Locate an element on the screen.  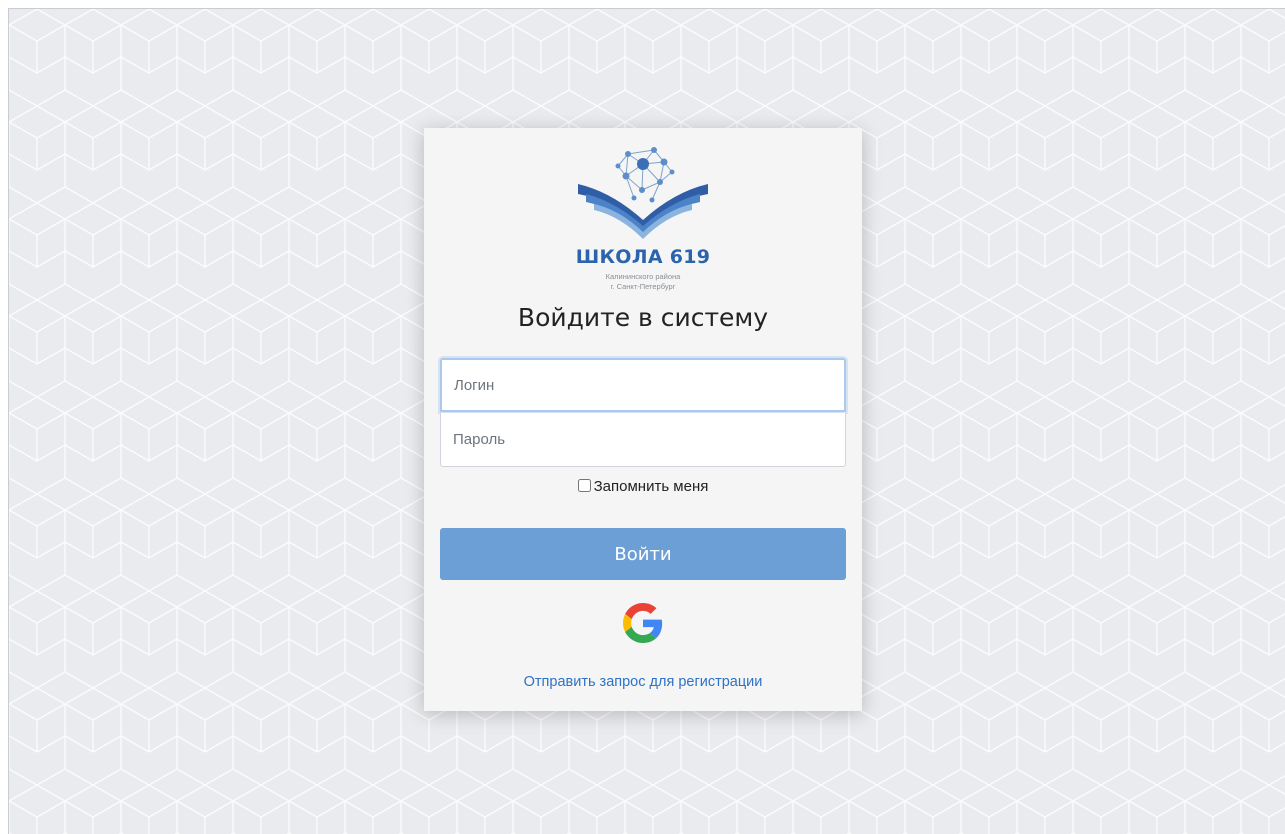
registration-request-link: Отправить запрос для регистрации is located at coordinates (643, 682).